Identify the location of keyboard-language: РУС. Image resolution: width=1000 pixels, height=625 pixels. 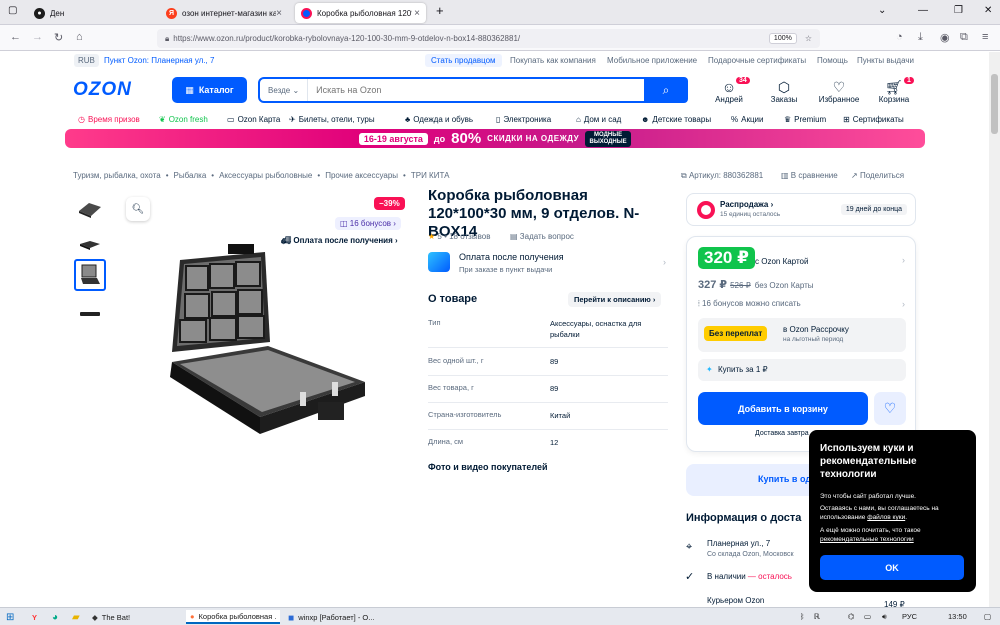
(909, 616).